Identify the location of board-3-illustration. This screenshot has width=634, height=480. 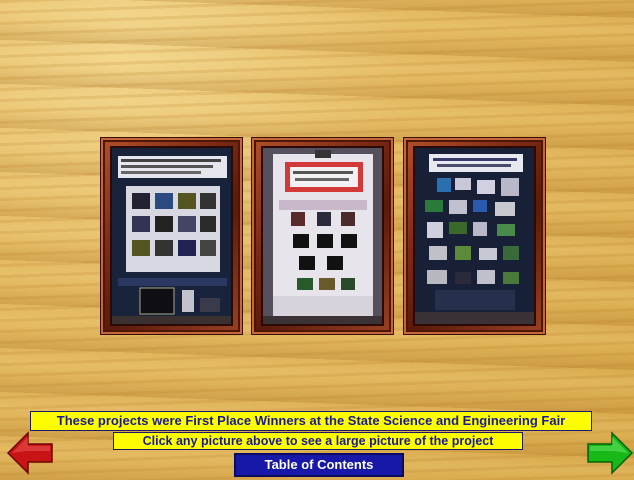
(474, 236).